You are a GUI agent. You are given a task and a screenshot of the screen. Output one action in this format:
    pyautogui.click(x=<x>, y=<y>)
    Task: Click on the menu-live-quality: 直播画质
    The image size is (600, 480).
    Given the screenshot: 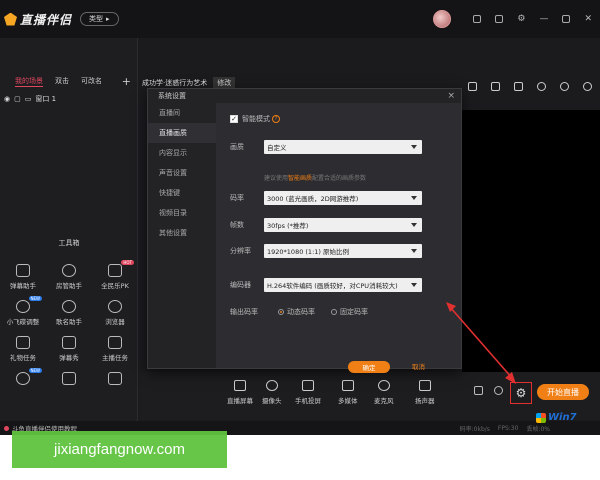 What is the action you would take?
    pyautogui.click(x=182, y=133)
    